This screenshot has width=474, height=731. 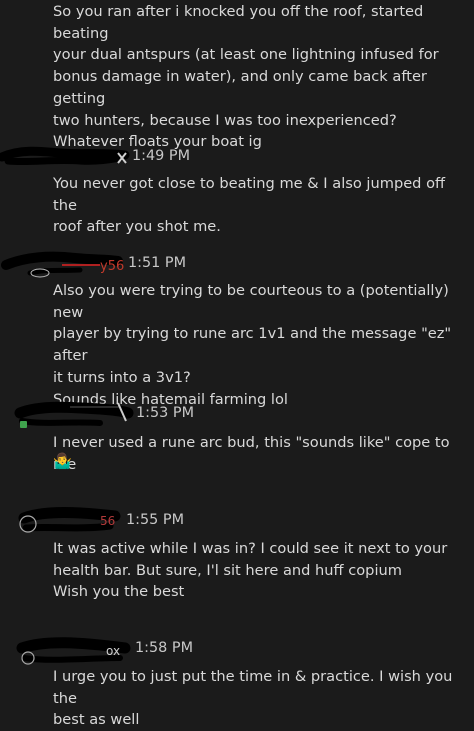 I want to click on svg-text: 56, so click(x=107, y=521).